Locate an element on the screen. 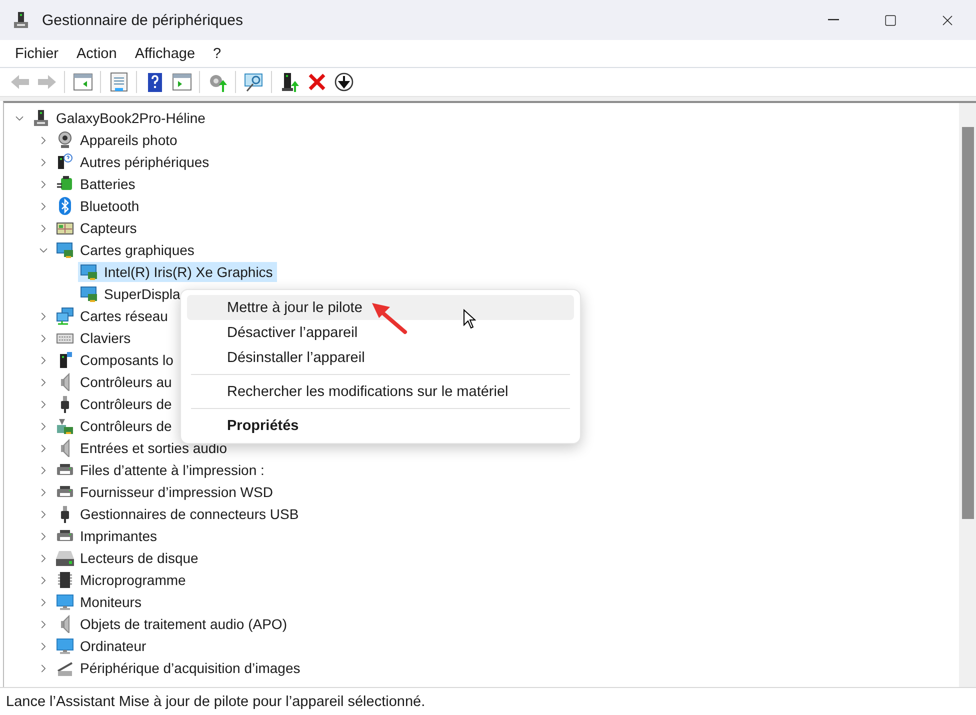 The width and height of the screenshot is (976, 715). tree-item-label: Cartes réseau is located at coordinates (124, 316).